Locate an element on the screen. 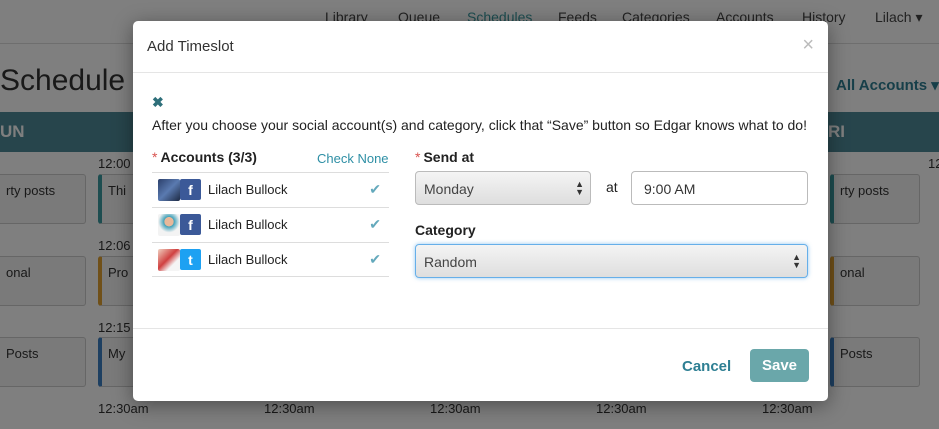 Image resolution: width=939 pixels, height=429 pixels. modal-header: Add Timeslot × is located at coordinates (480, 47).